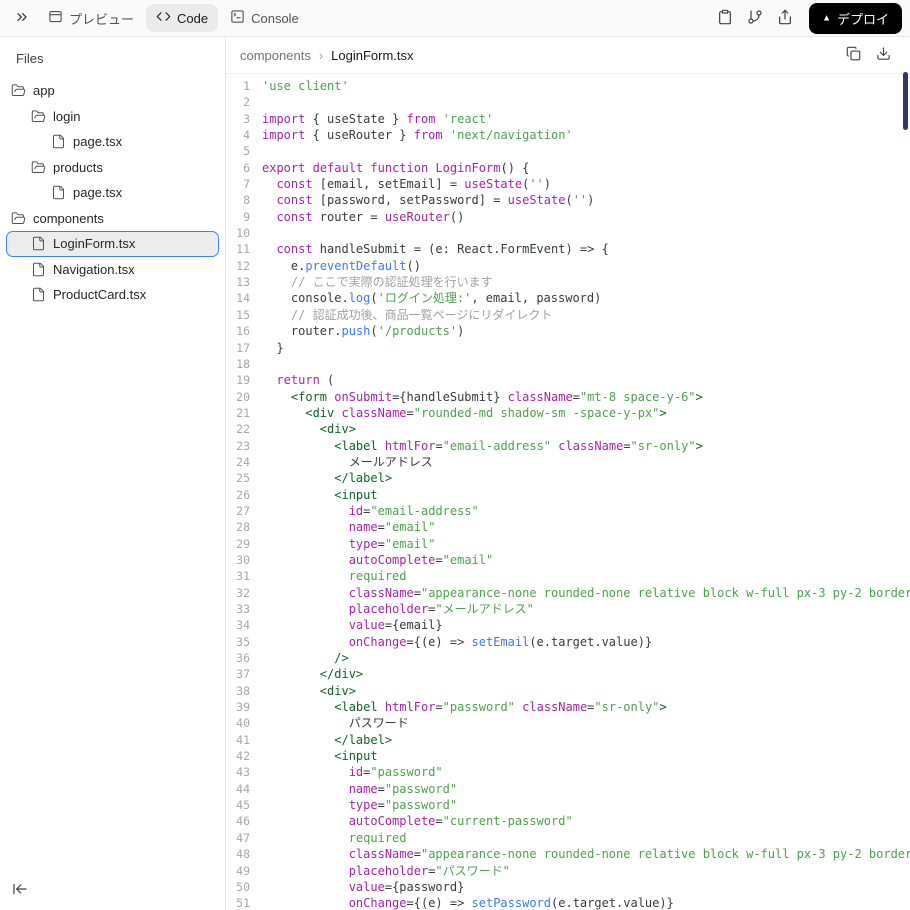 The height and width of the screenshot is (910, 910). What do you see at coordinates (163, 18) in the screenshot?
I see `code-icon` at bounding box center [163, 18].